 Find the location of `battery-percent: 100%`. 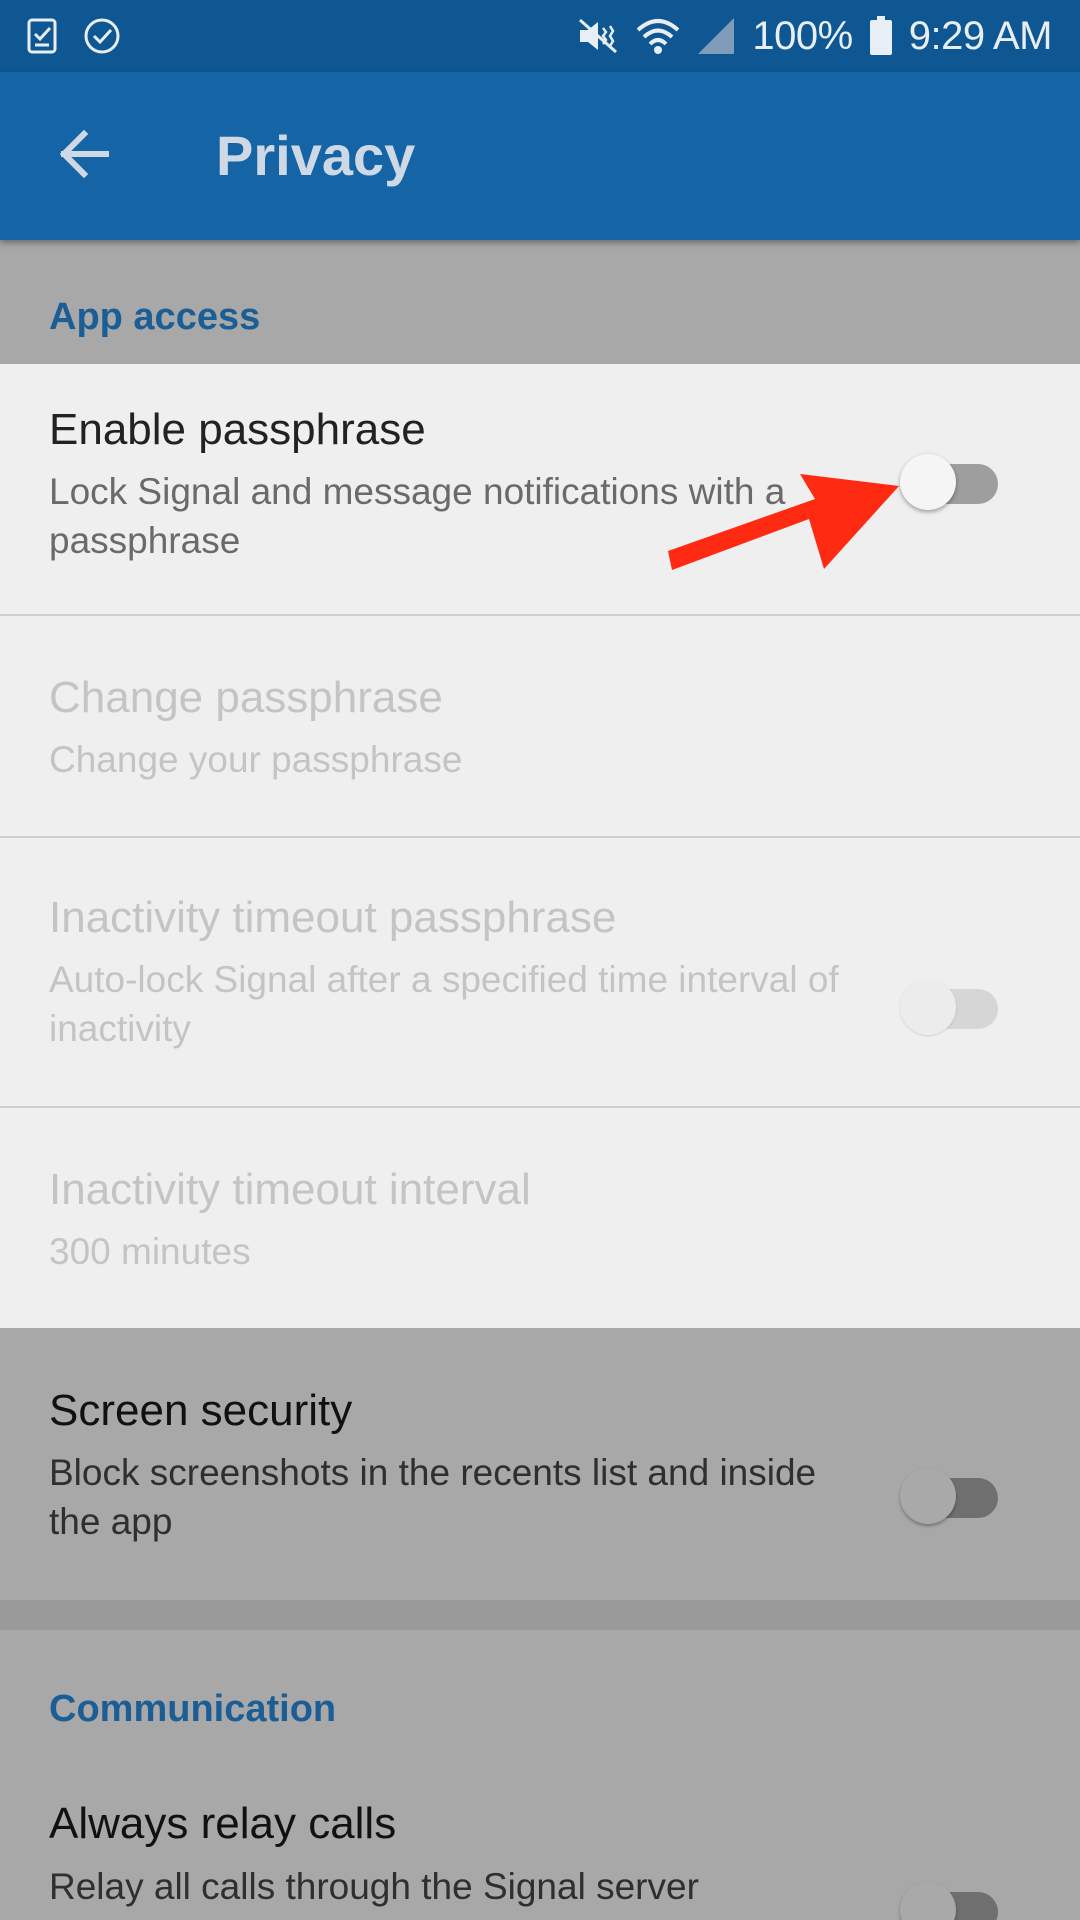

battery-percent: 100% is located at coordinates (802, 35).